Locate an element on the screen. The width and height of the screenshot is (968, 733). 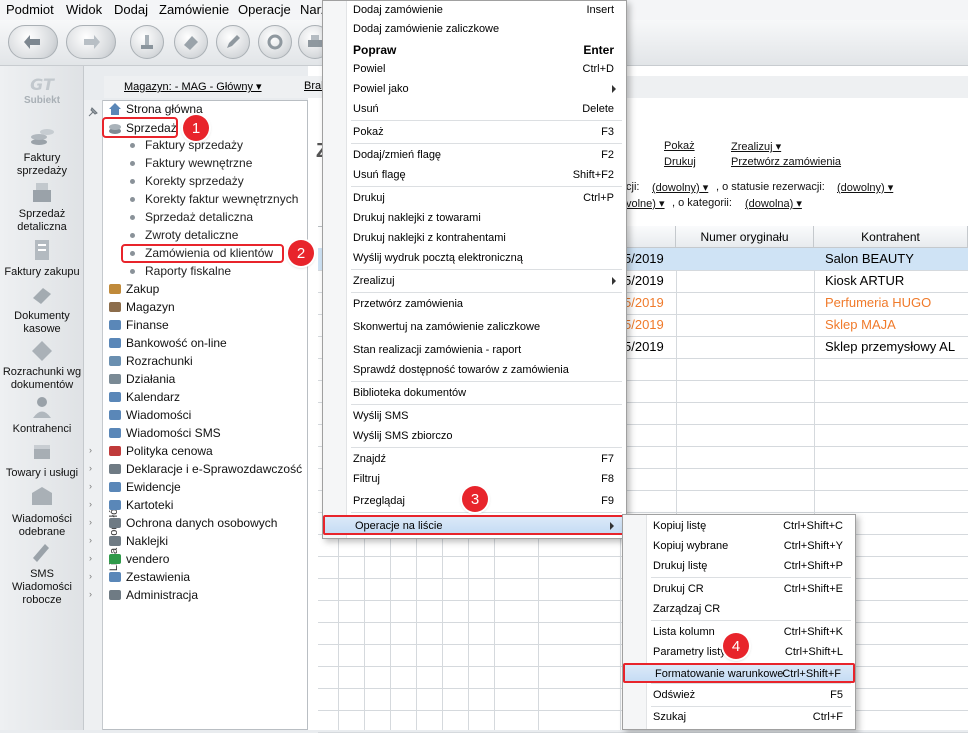
menu-item-biblioteka-dokumentow: Biblioteka dokumentów is located at coordinates (474, 394).